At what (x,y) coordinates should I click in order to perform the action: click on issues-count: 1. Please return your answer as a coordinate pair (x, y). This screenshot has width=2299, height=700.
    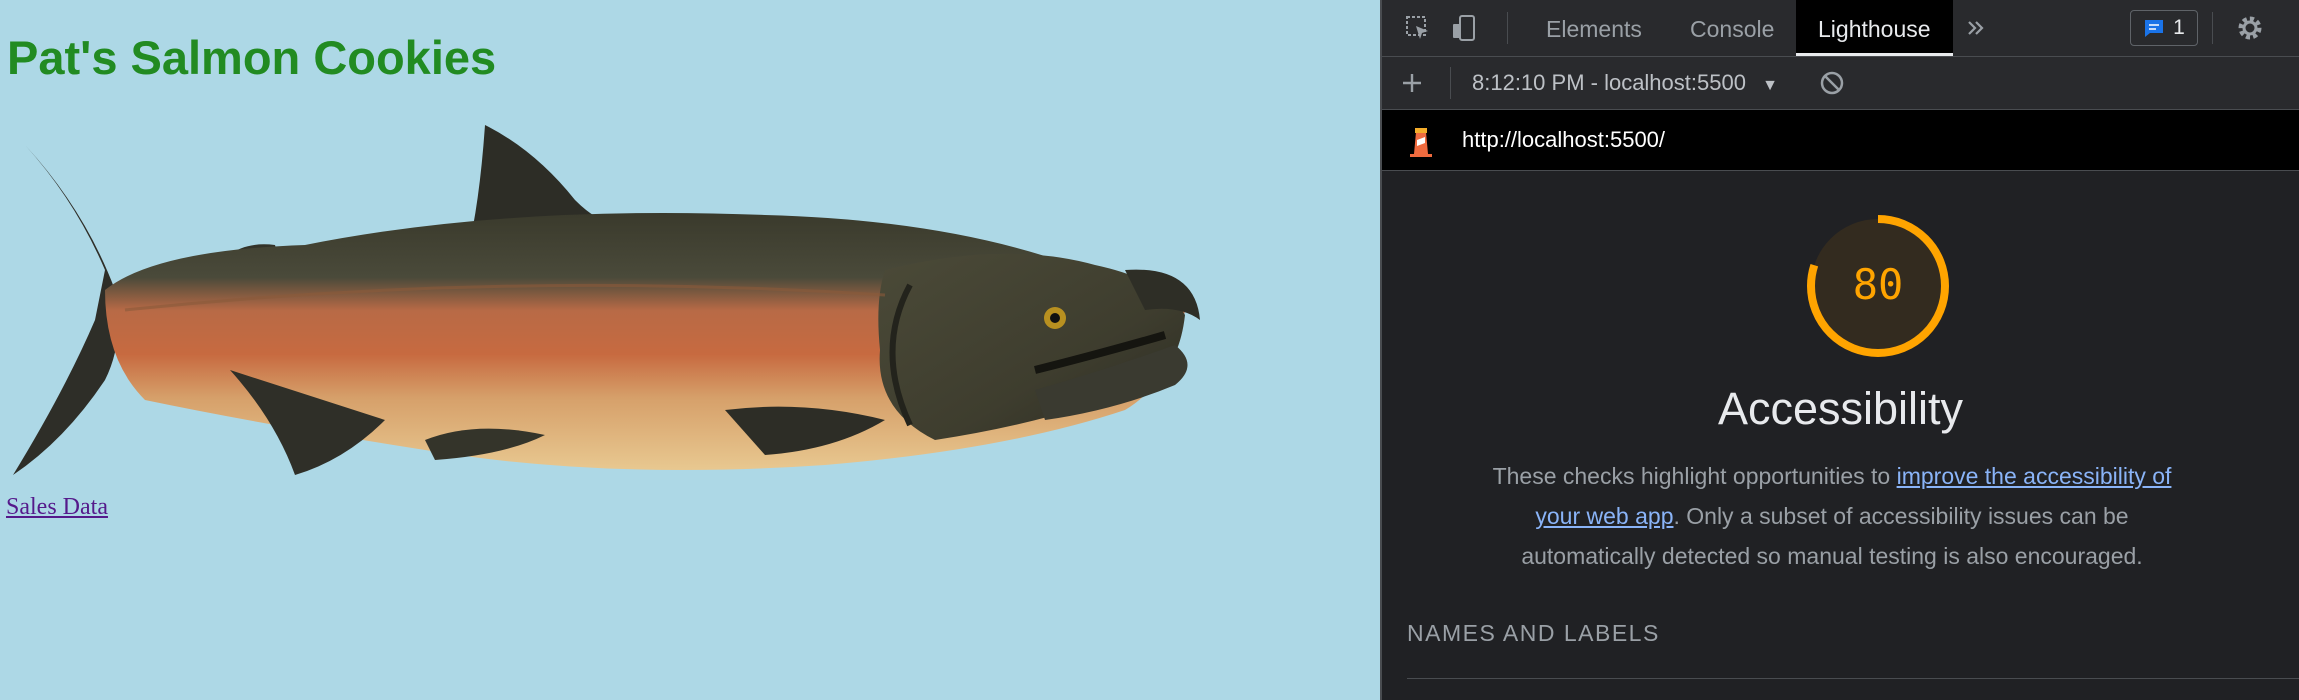
    Looking at the image, I should click on (2179, 27).